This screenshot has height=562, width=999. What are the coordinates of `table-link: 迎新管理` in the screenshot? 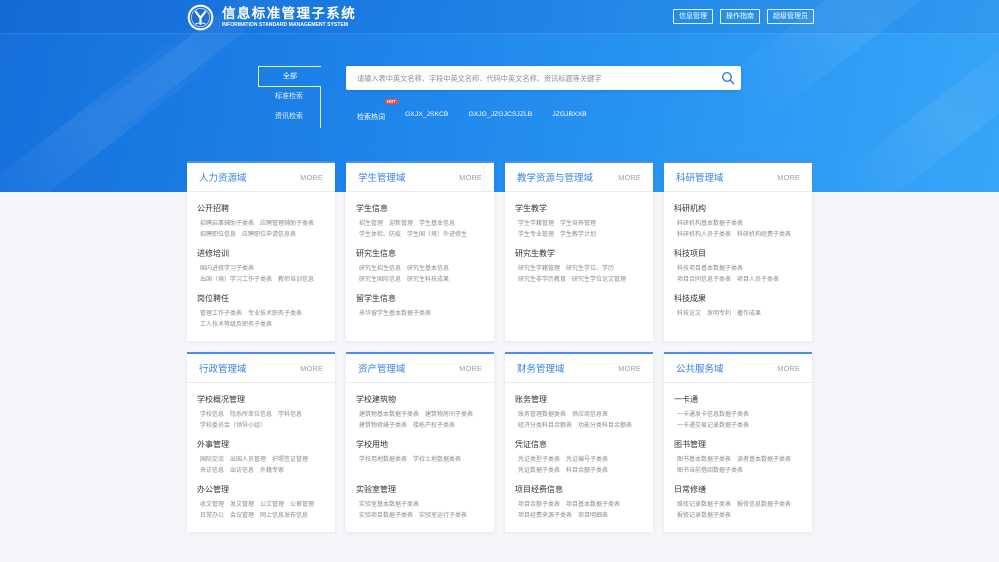 It's located at (401, 224).